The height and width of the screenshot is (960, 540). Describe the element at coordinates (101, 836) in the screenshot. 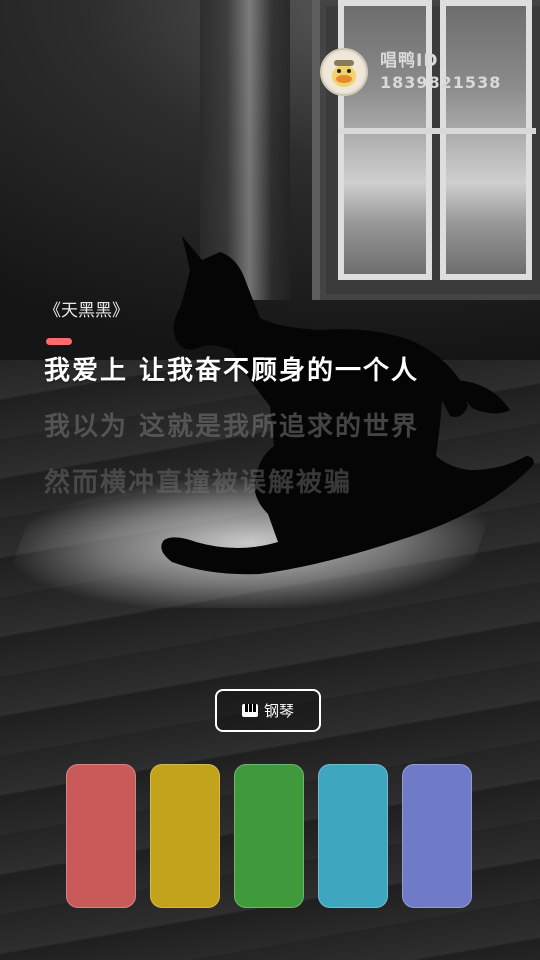

I see `key-red` at that location.